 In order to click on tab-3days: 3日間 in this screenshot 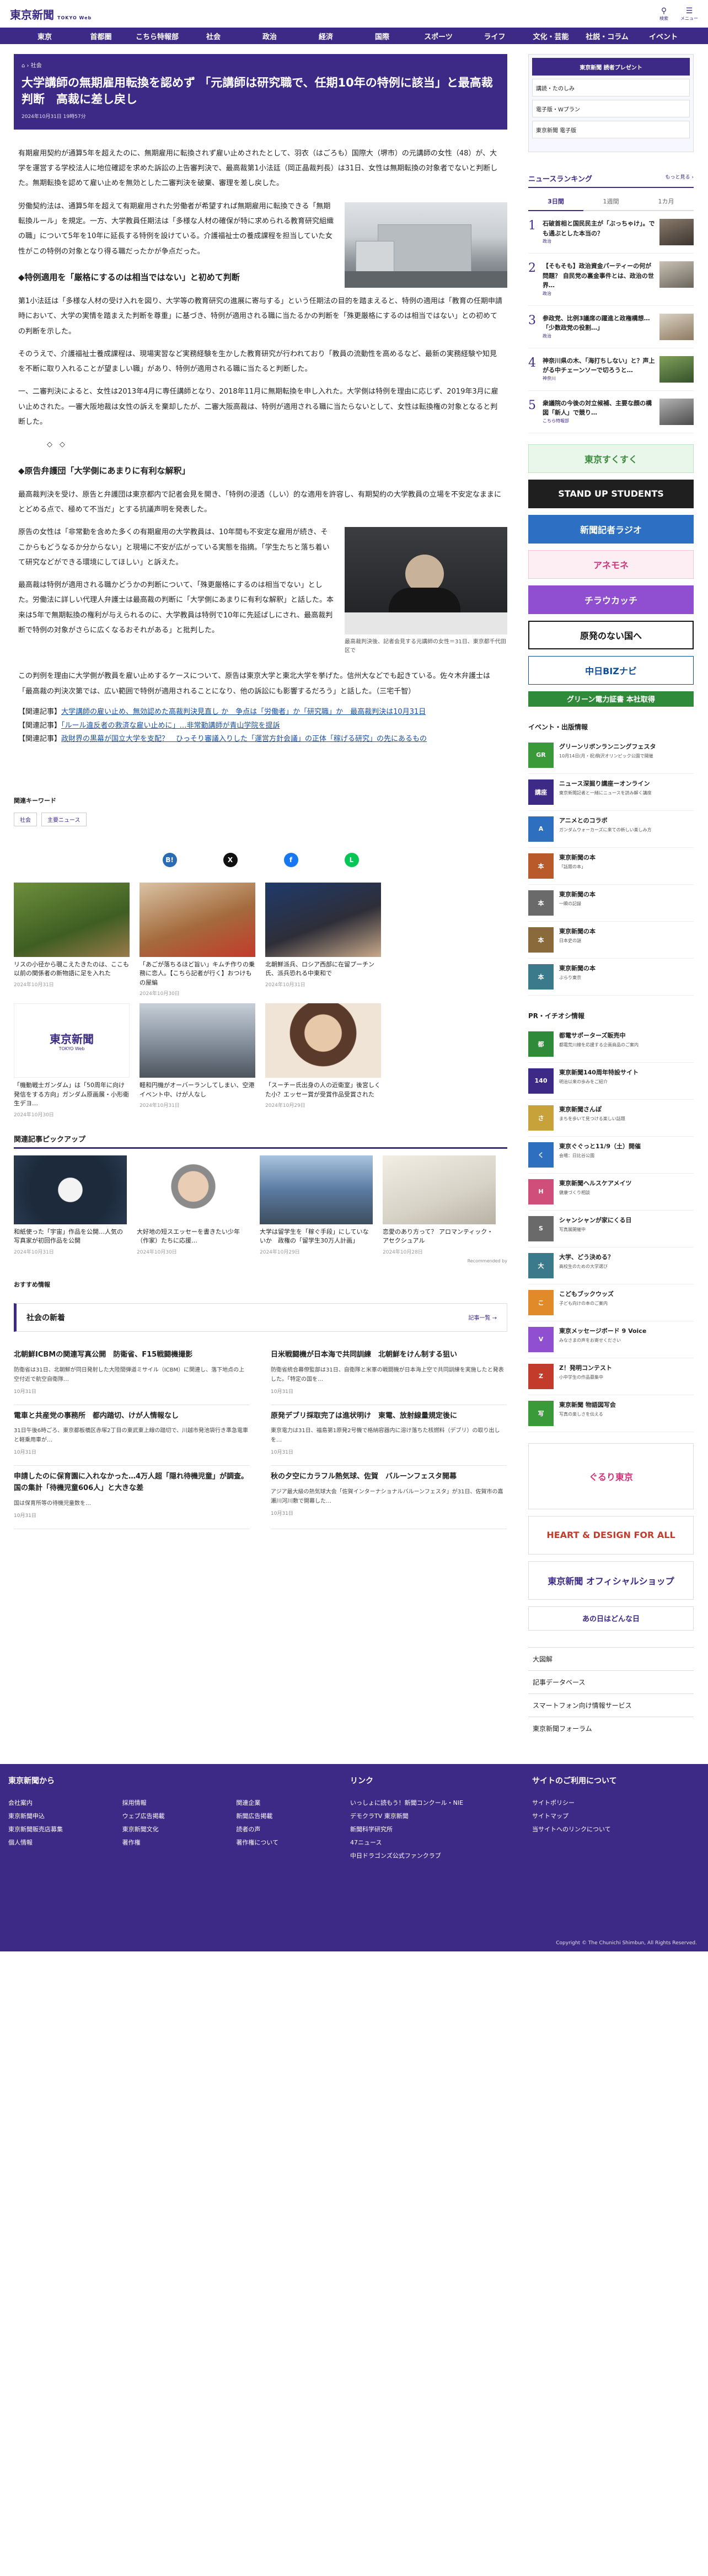, I will do `click(555, 201)`.